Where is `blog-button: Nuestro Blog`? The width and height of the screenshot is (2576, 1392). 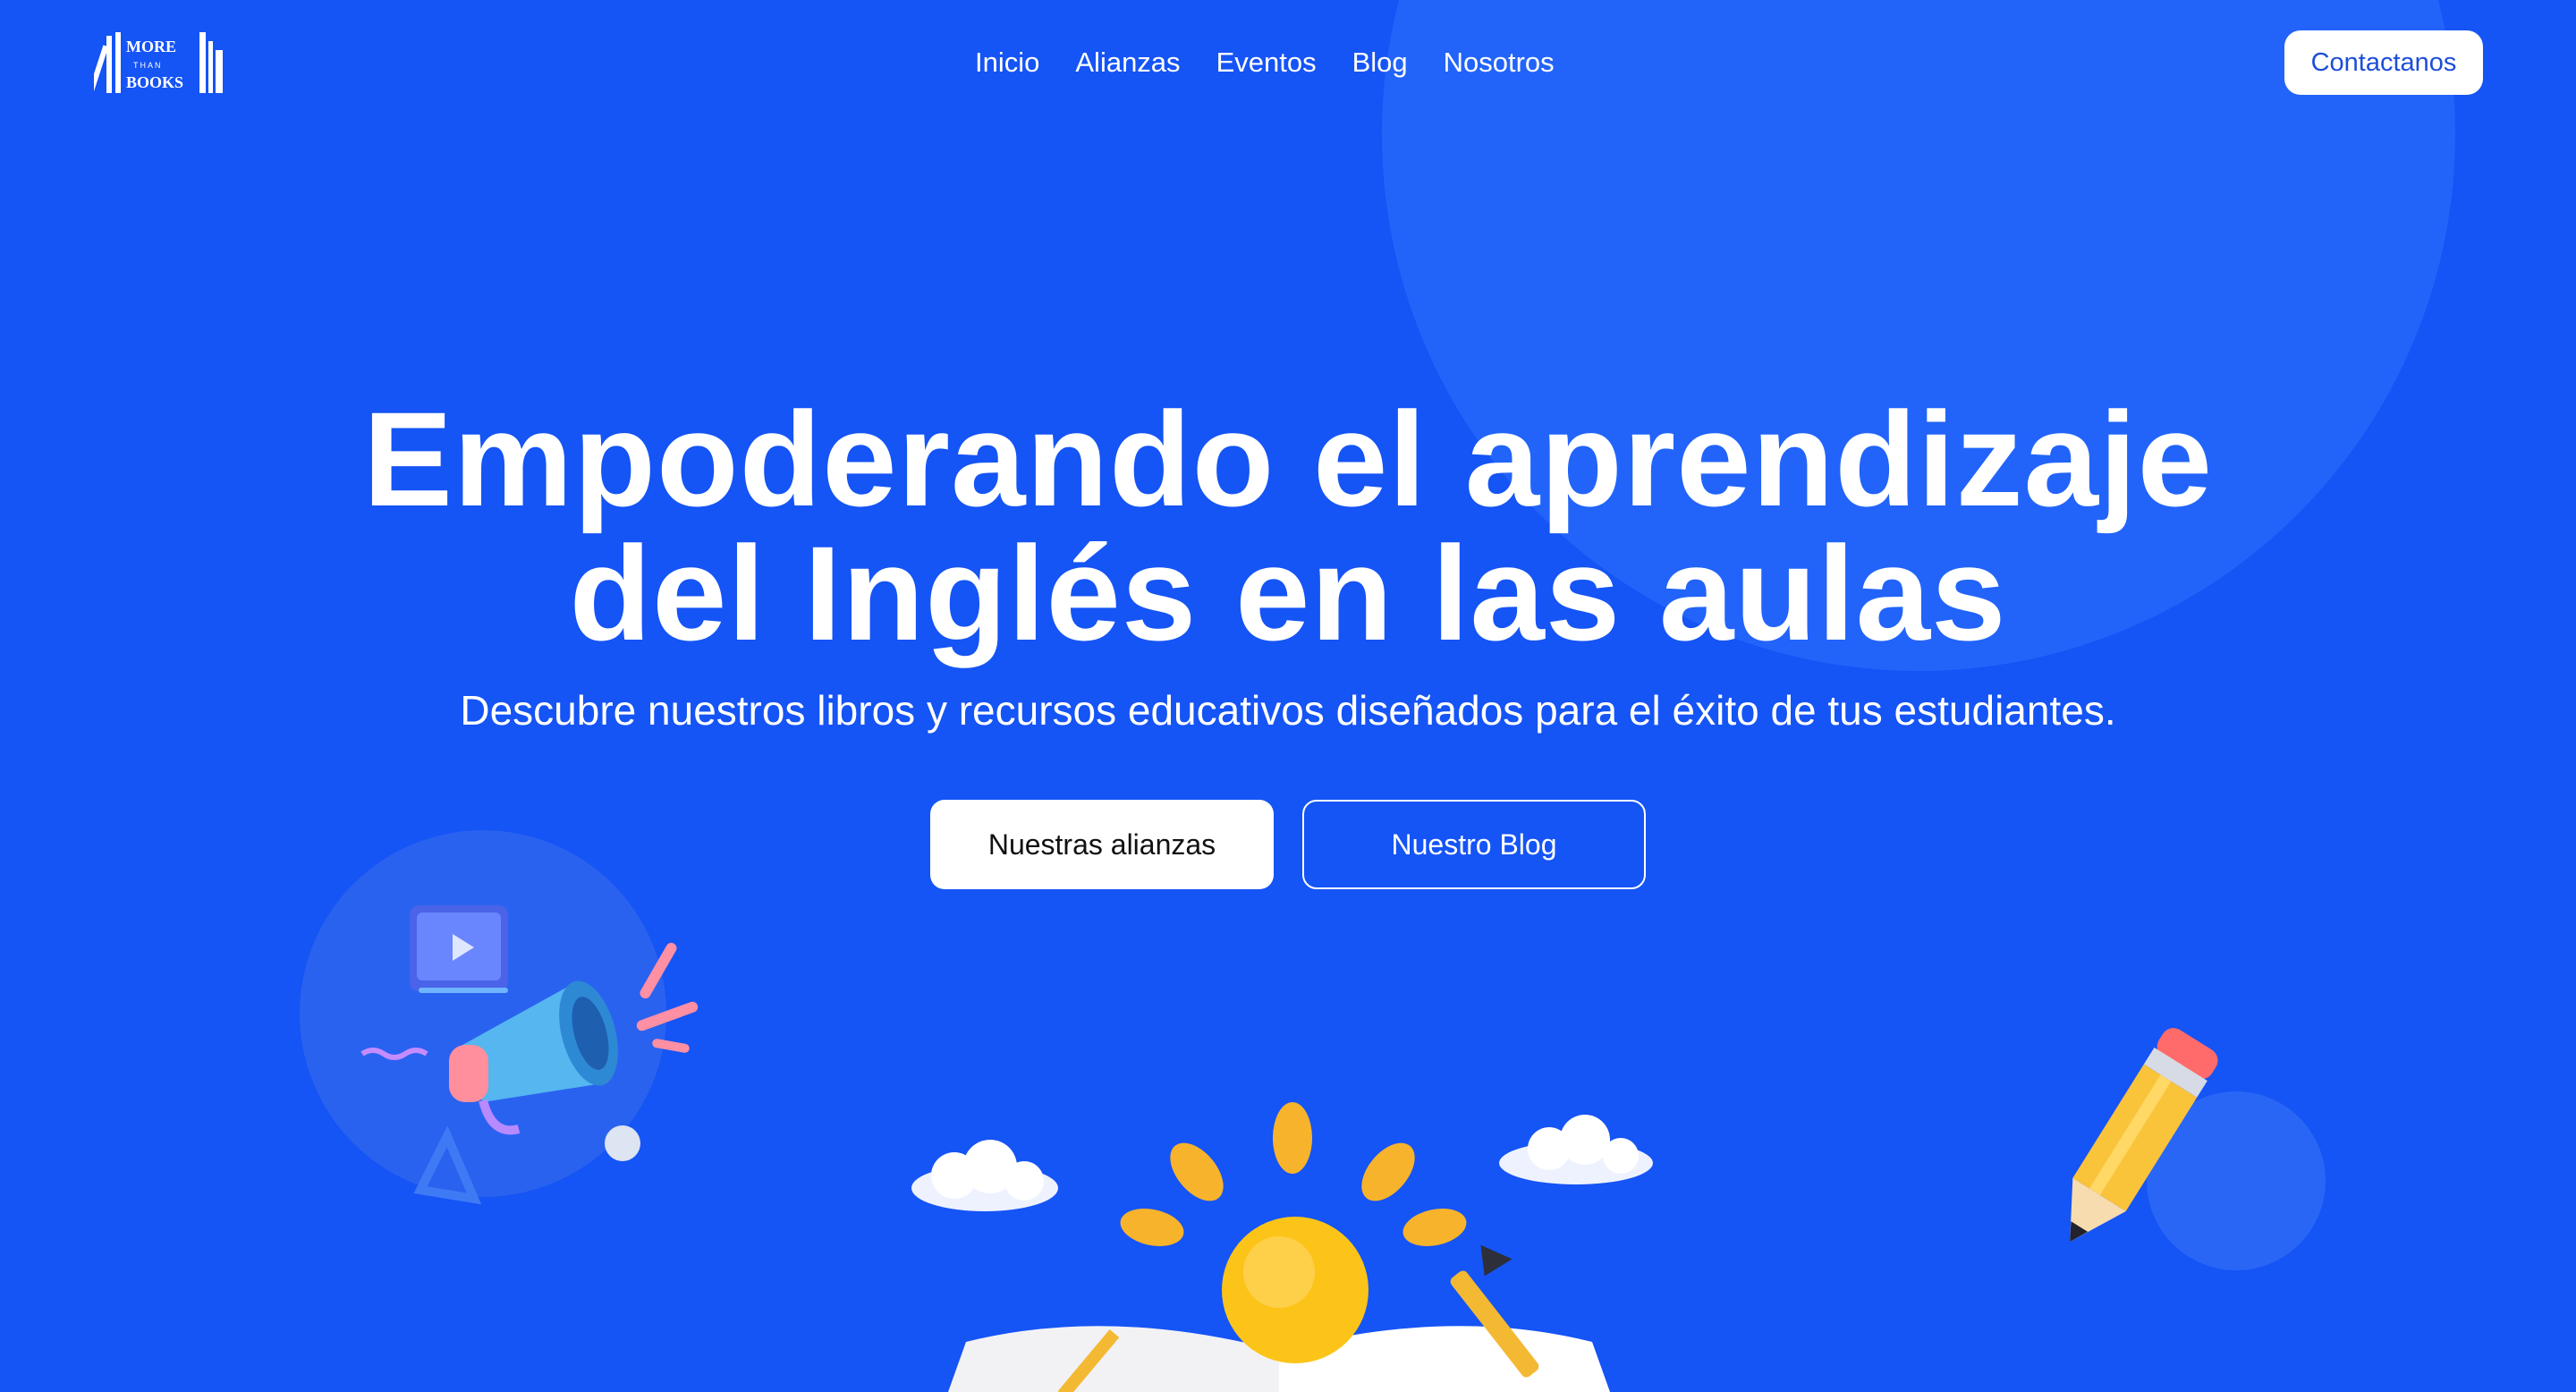 blog-button: Nuestro Blog is located at coordinates (1474, 844).